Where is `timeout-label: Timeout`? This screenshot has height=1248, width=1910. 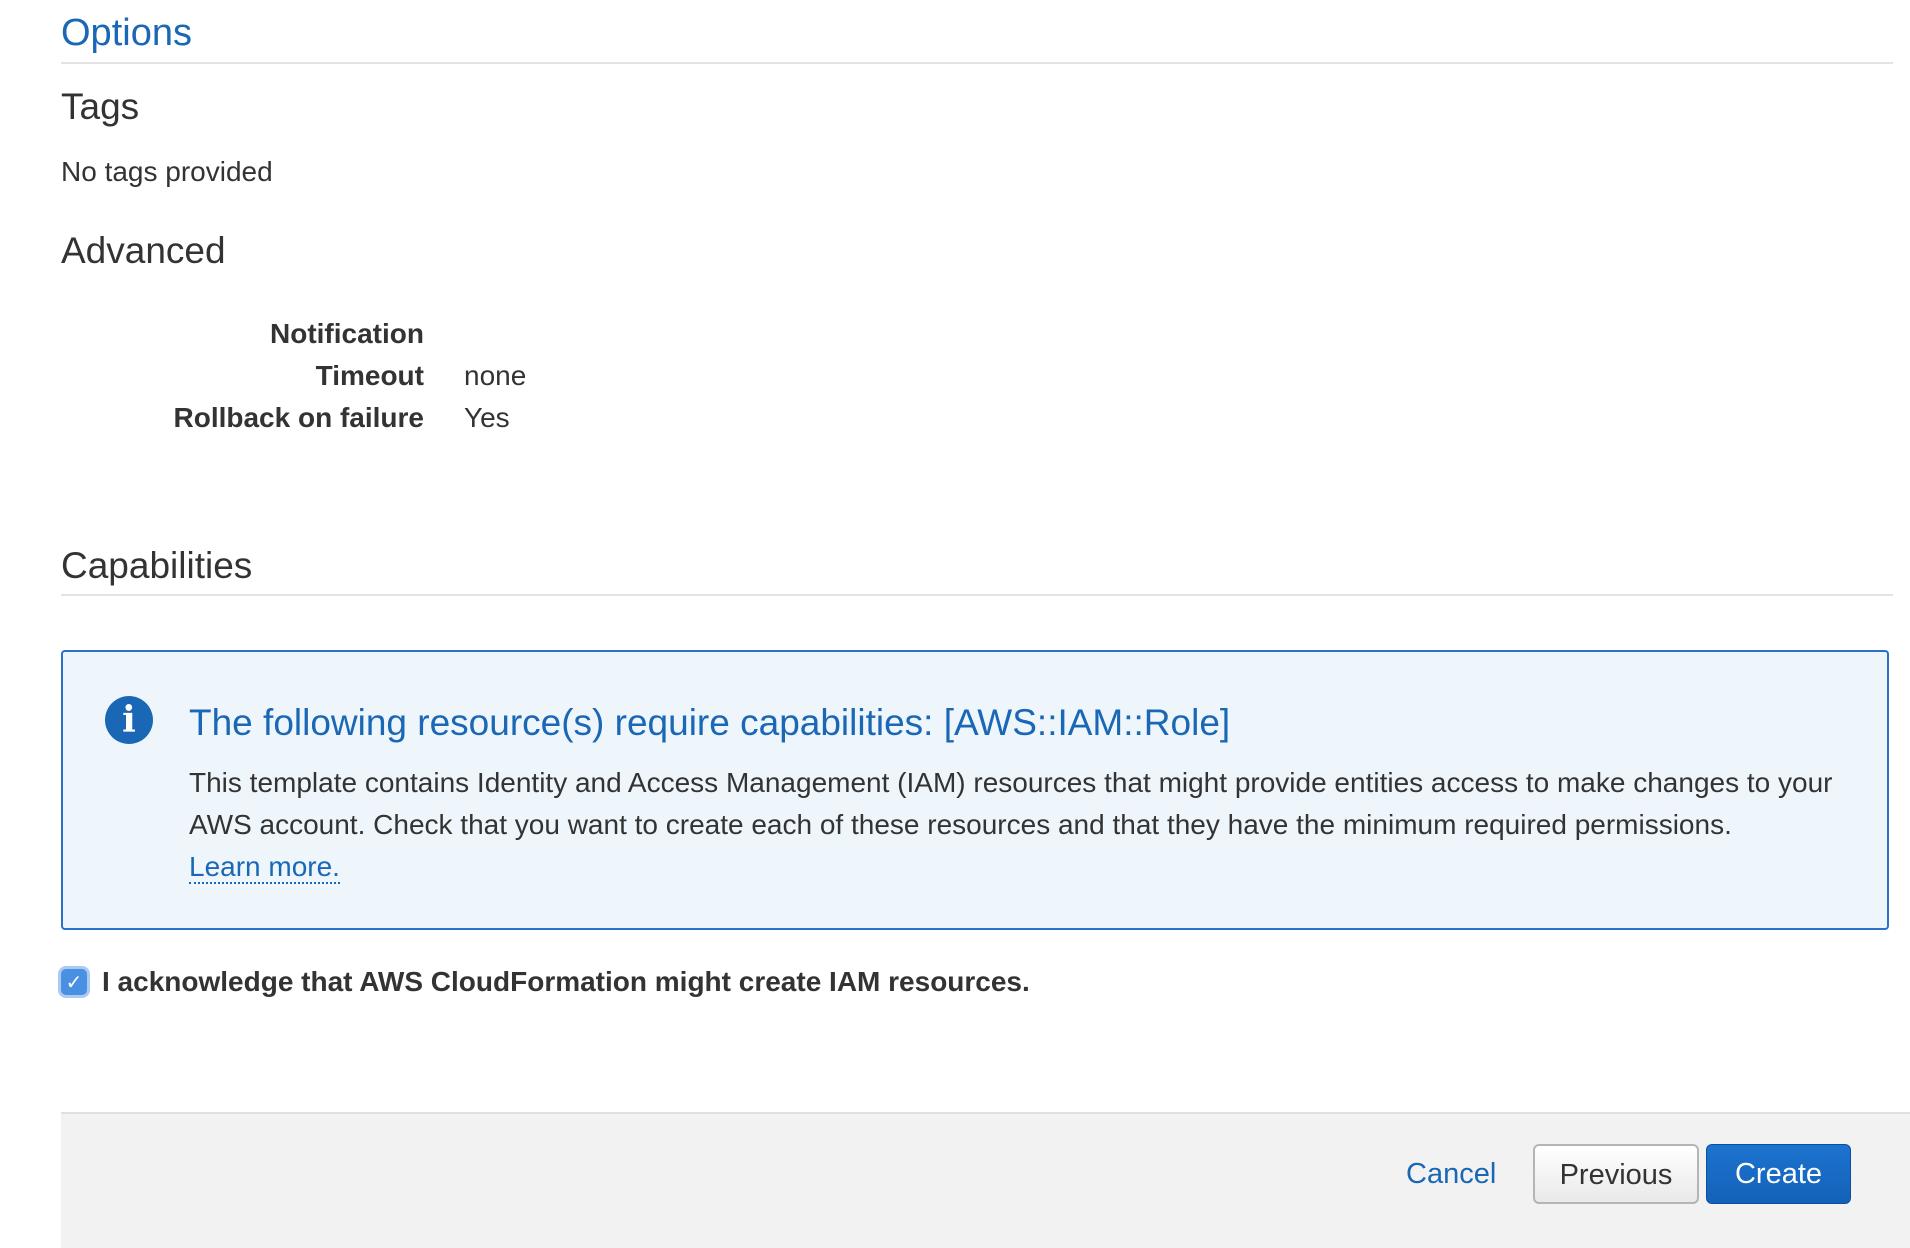 timeout-label: Timeout is located at coordinates (369, 375).